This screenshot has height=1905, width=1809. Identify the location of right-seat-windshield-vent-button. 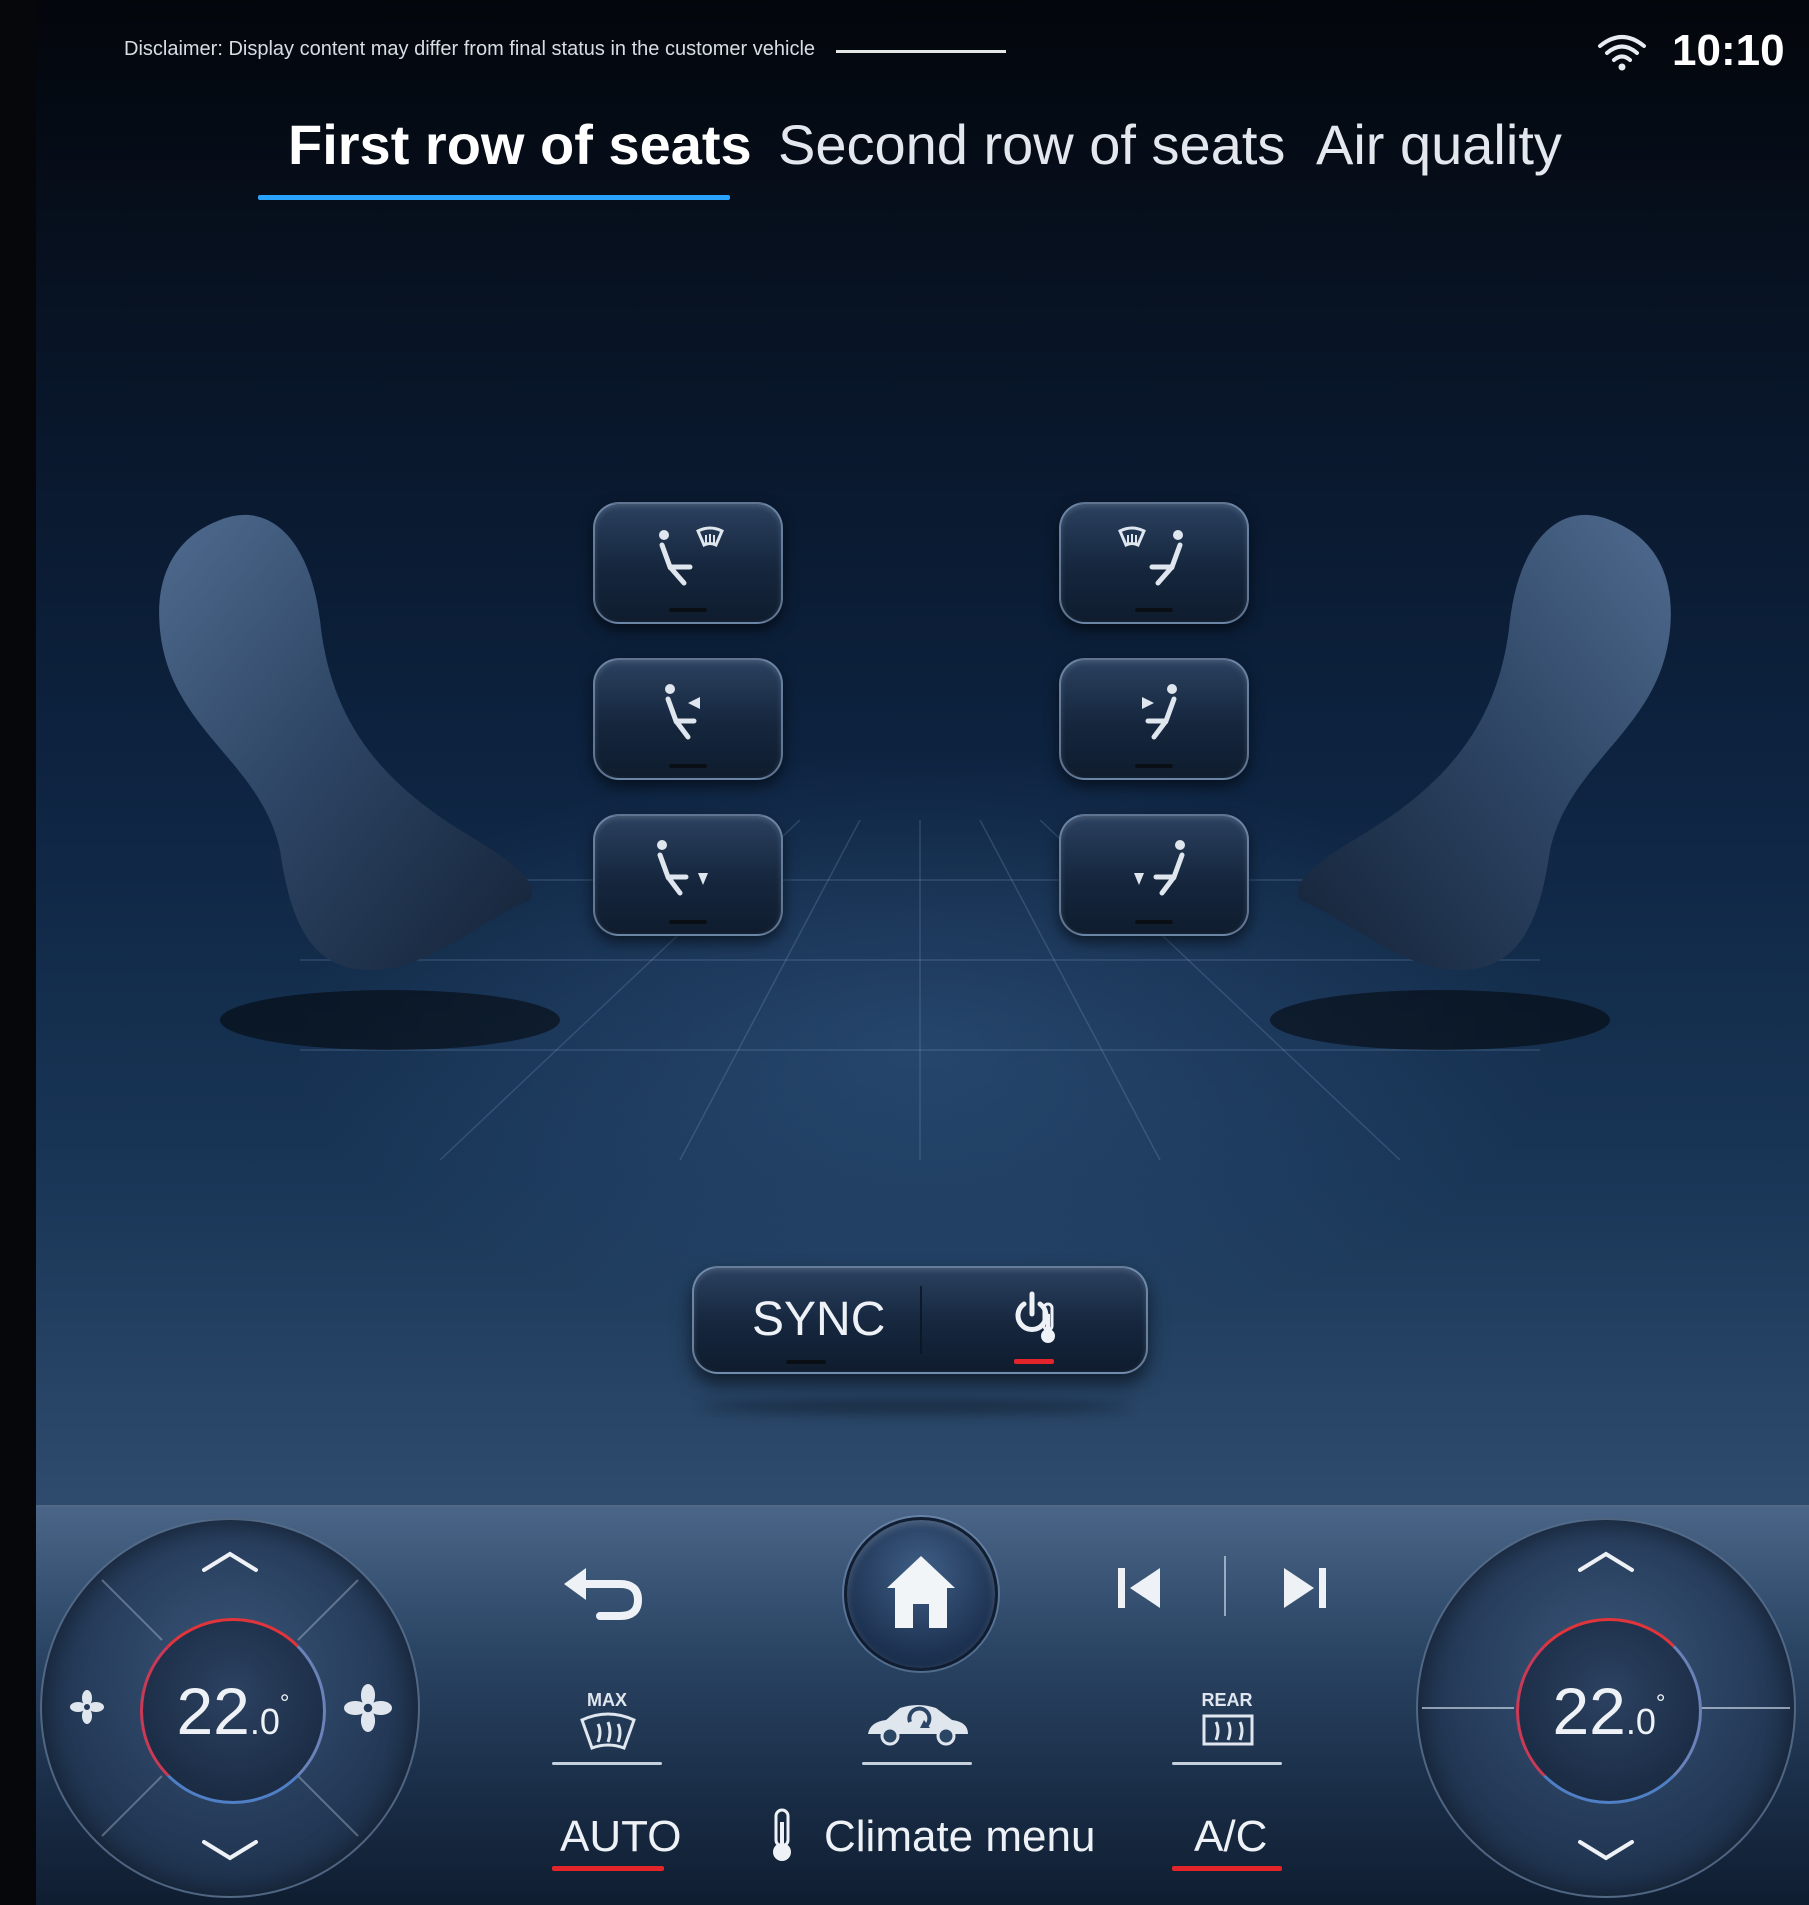
(1154, 563).